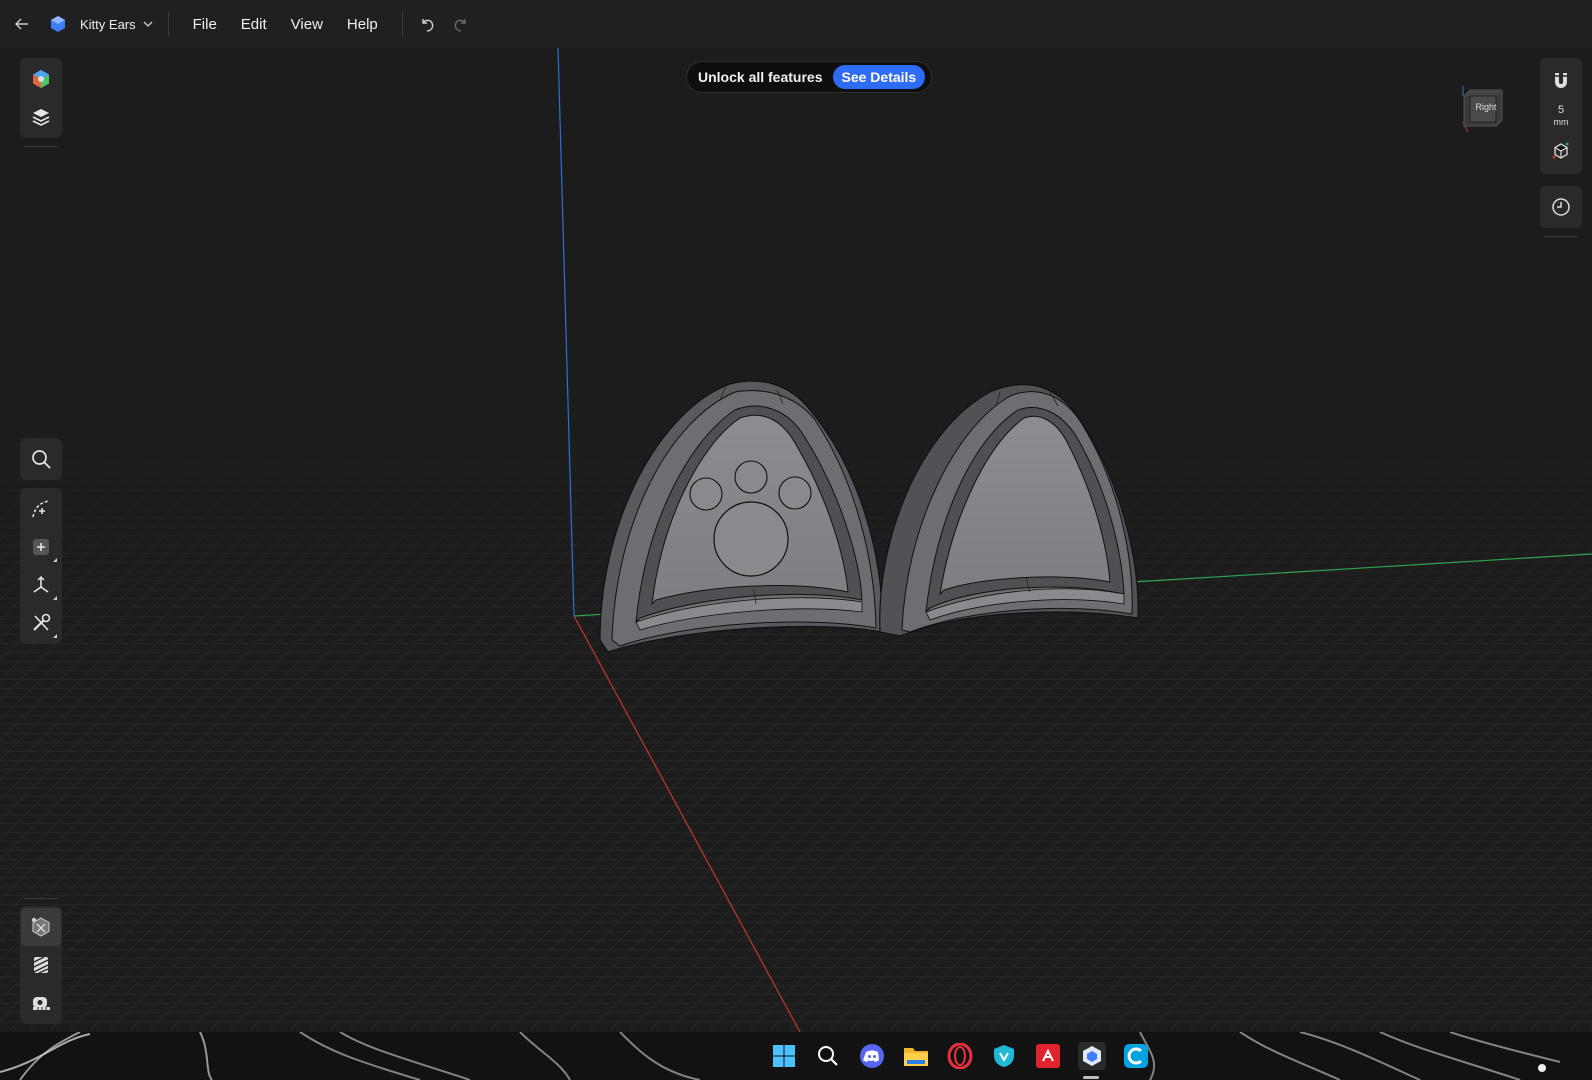  I want to click on appearance-icon, so click(41, 79).